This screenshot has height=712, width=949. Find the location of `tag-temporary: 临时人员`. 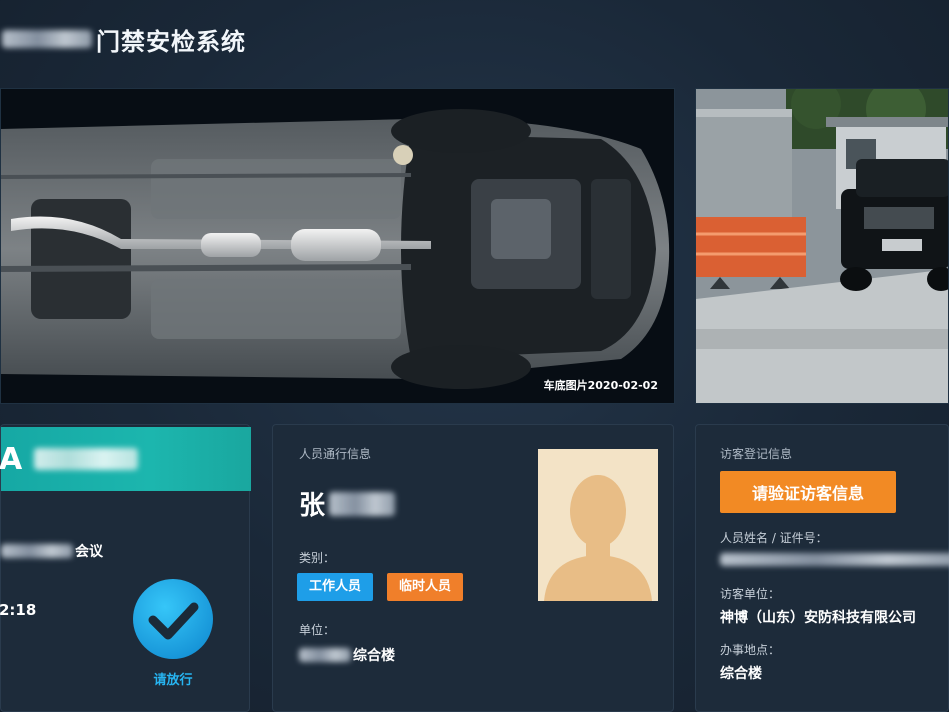

tag-temporary: 临时人员 is located at coordinates (425, 587).